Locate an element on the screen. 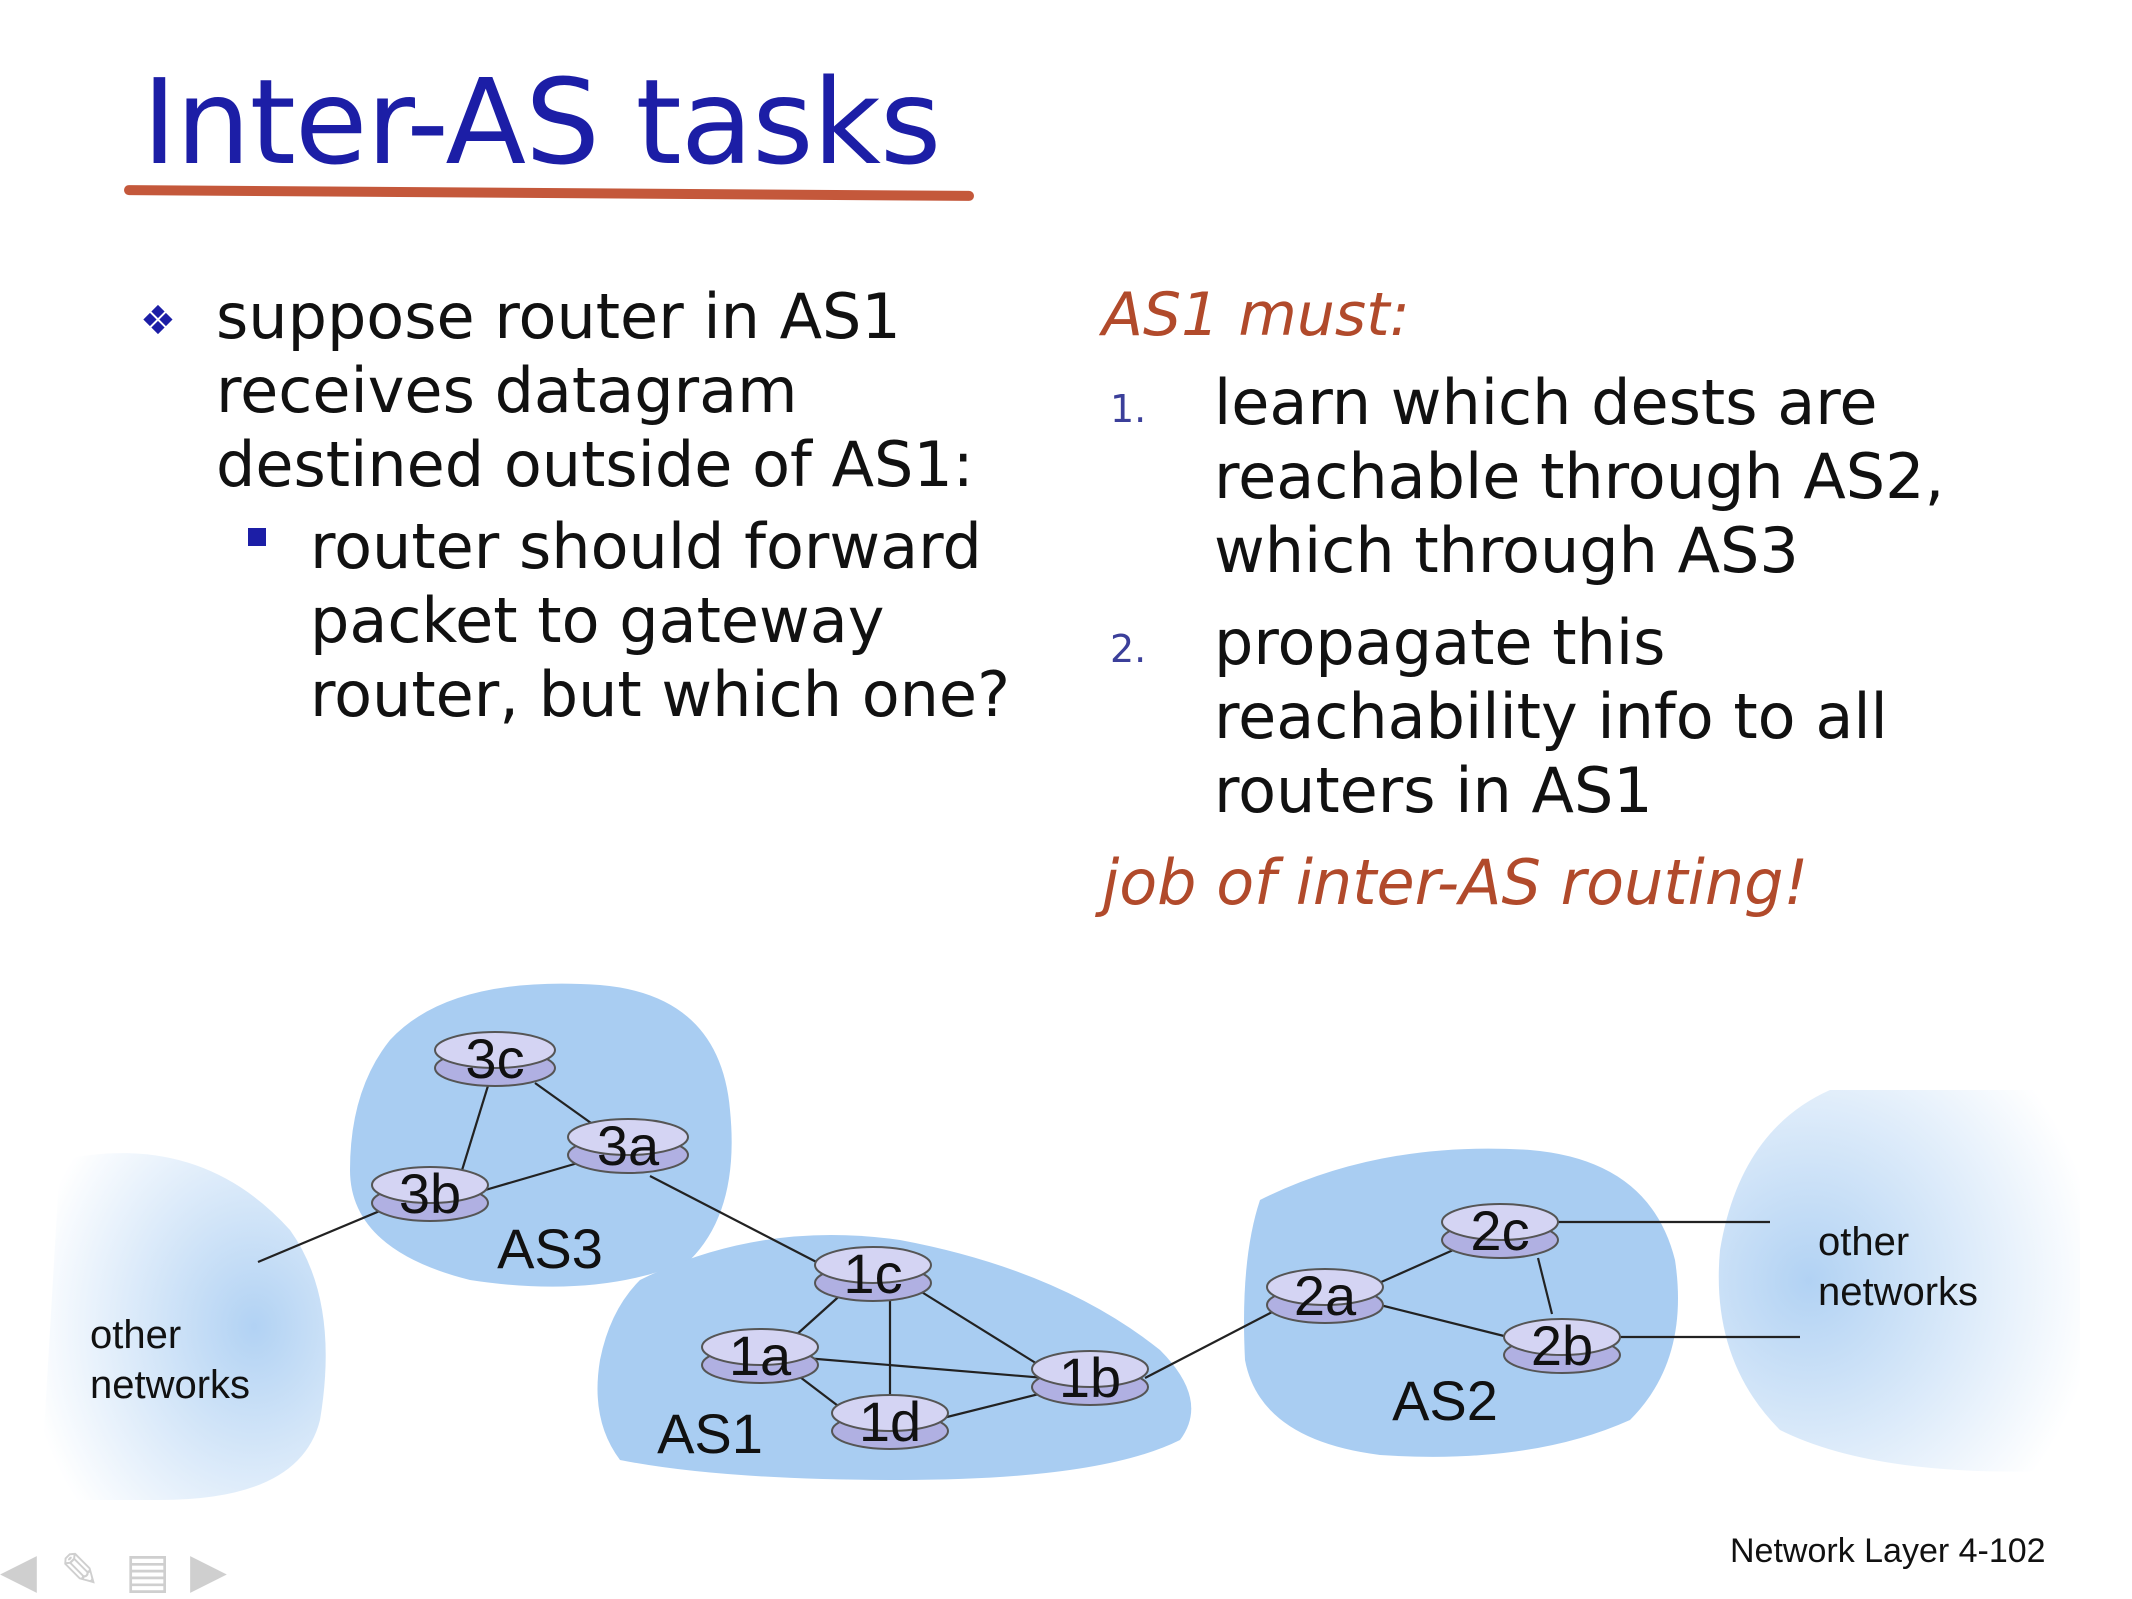 This screenshot has height=1599, width=2132. as3-label: AS3 is located at coordinates (550, 1248).